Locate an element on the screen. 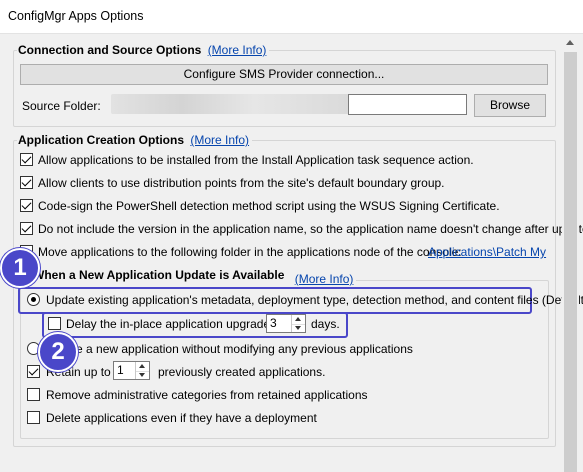 This screenshot has height=472, width=583. scrollbar-thumb is located at coordinates (570, 262).